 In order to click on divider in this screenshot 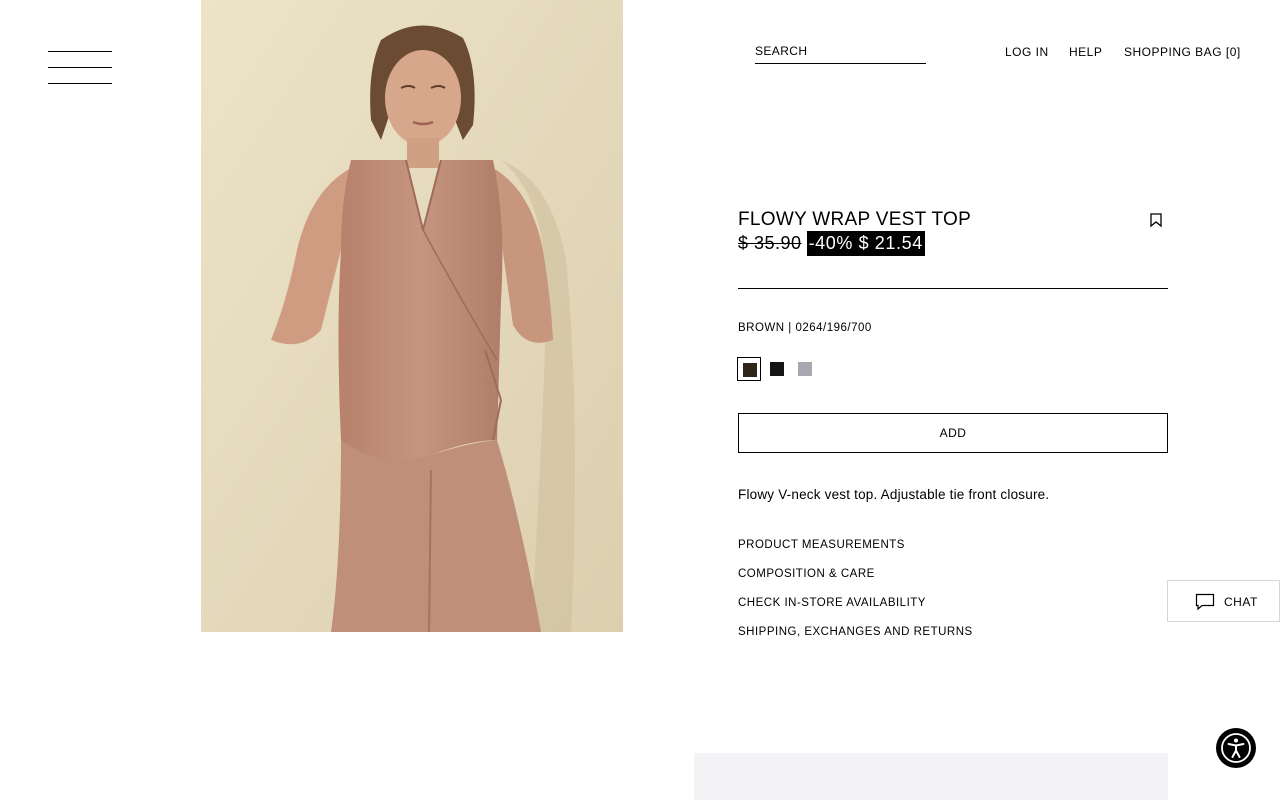, I will do `click(953, 288)`.